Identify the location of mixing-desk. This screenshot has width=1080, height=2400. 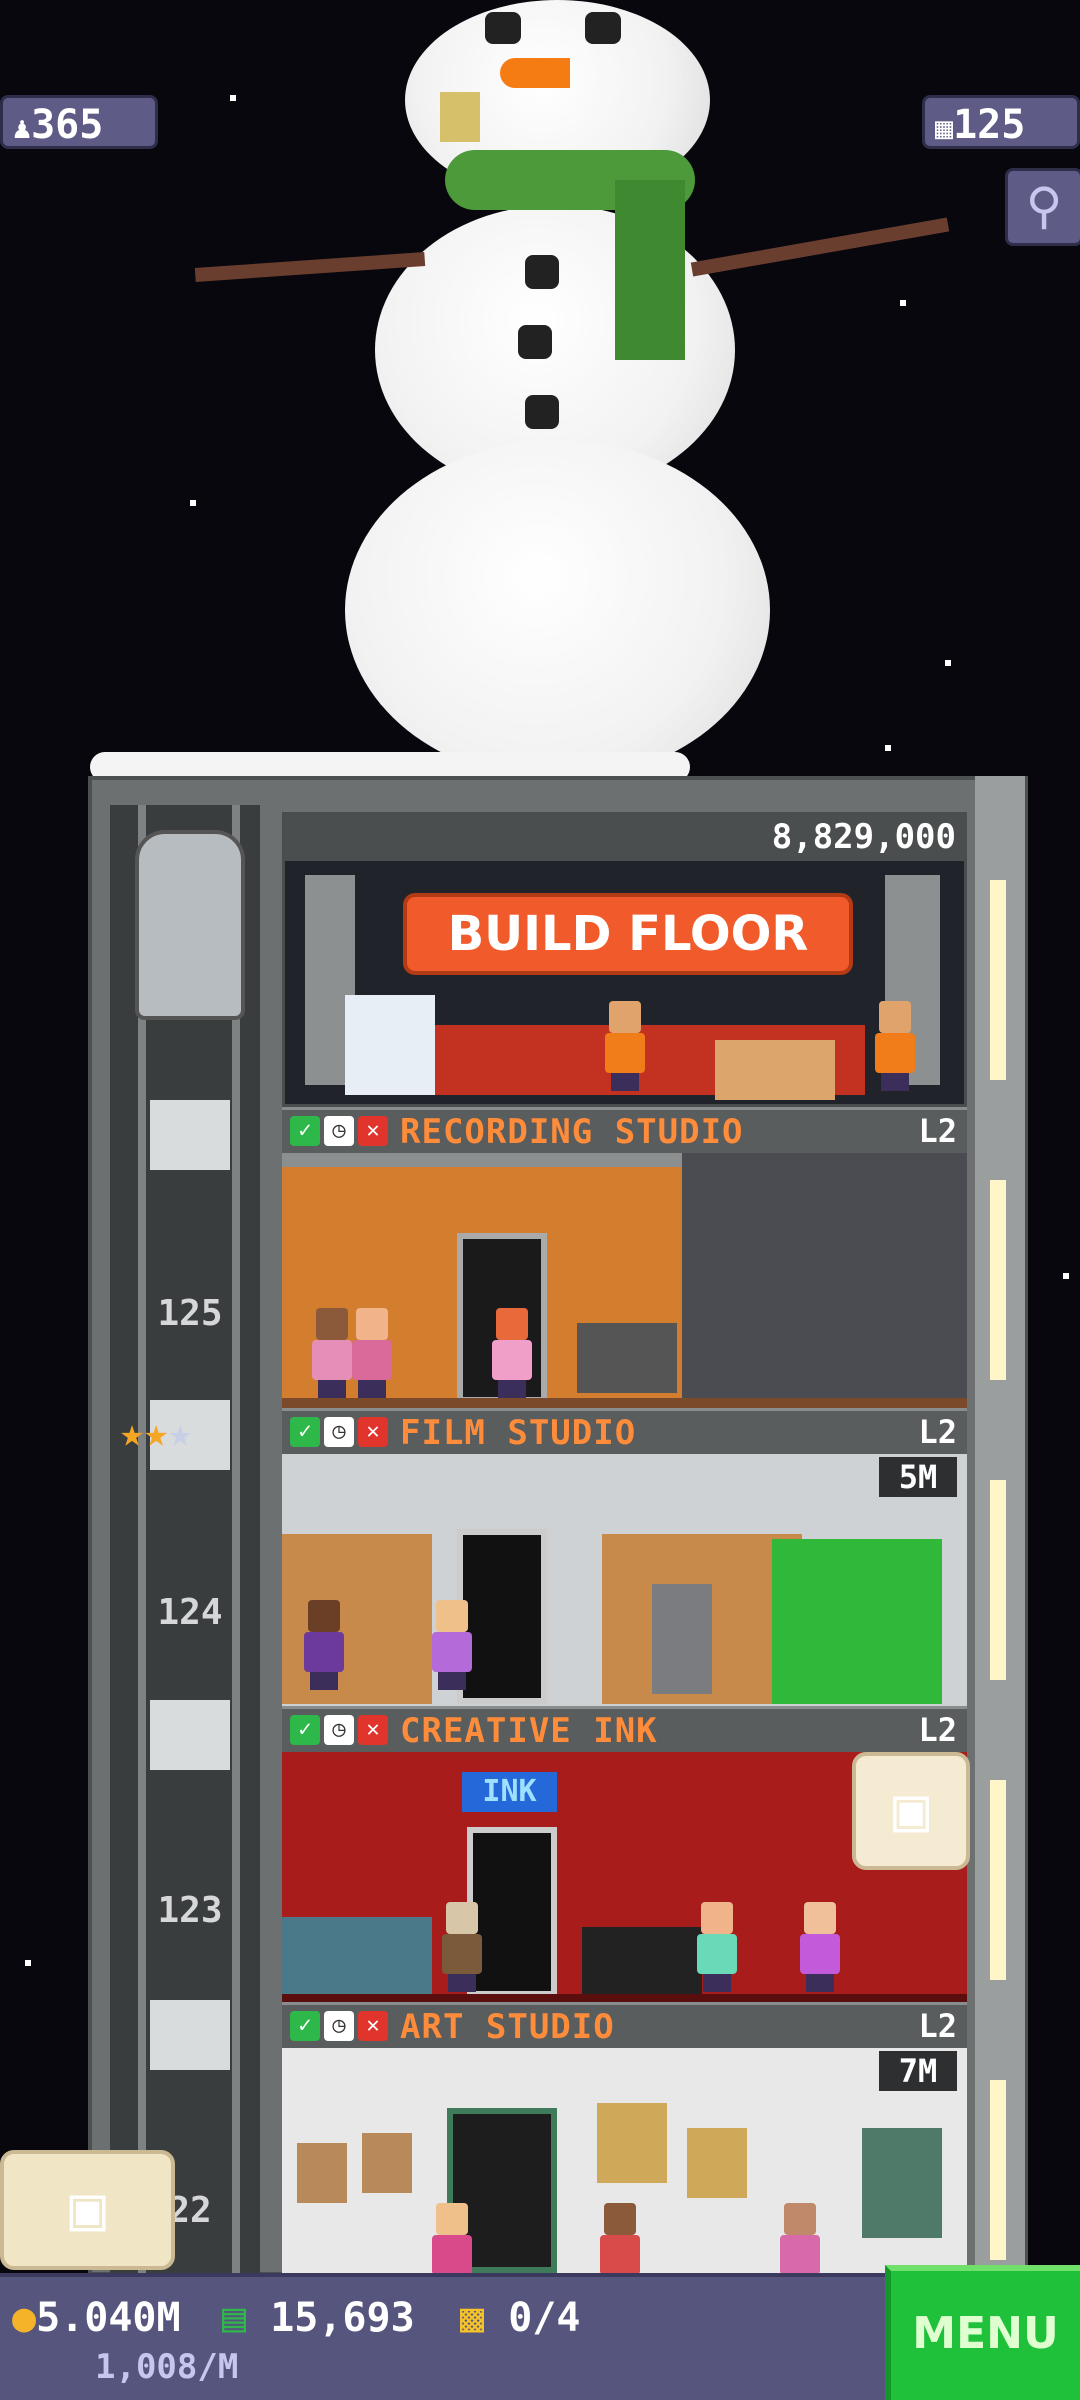
(627, 1358).